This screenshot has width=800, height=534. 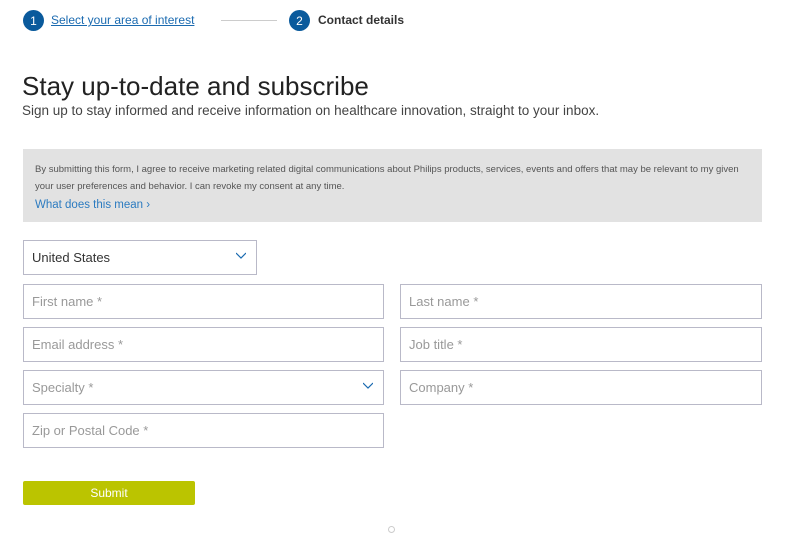 What do you see at coordinates (71, 257) in the screenshot?
I see `country-value: United States` at bounding box center [71, 257].